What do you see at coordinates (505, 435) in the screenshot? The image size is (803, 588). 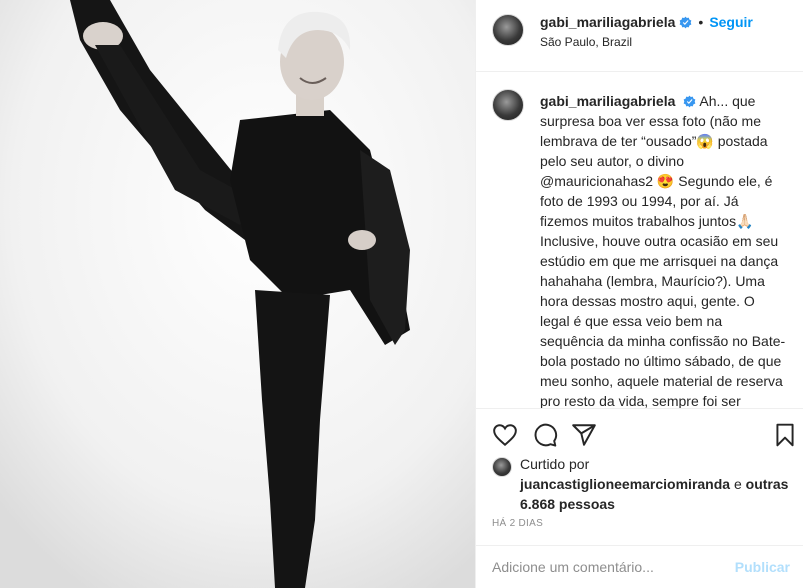 I see `heart-icon` at bounding box center [505, 435].